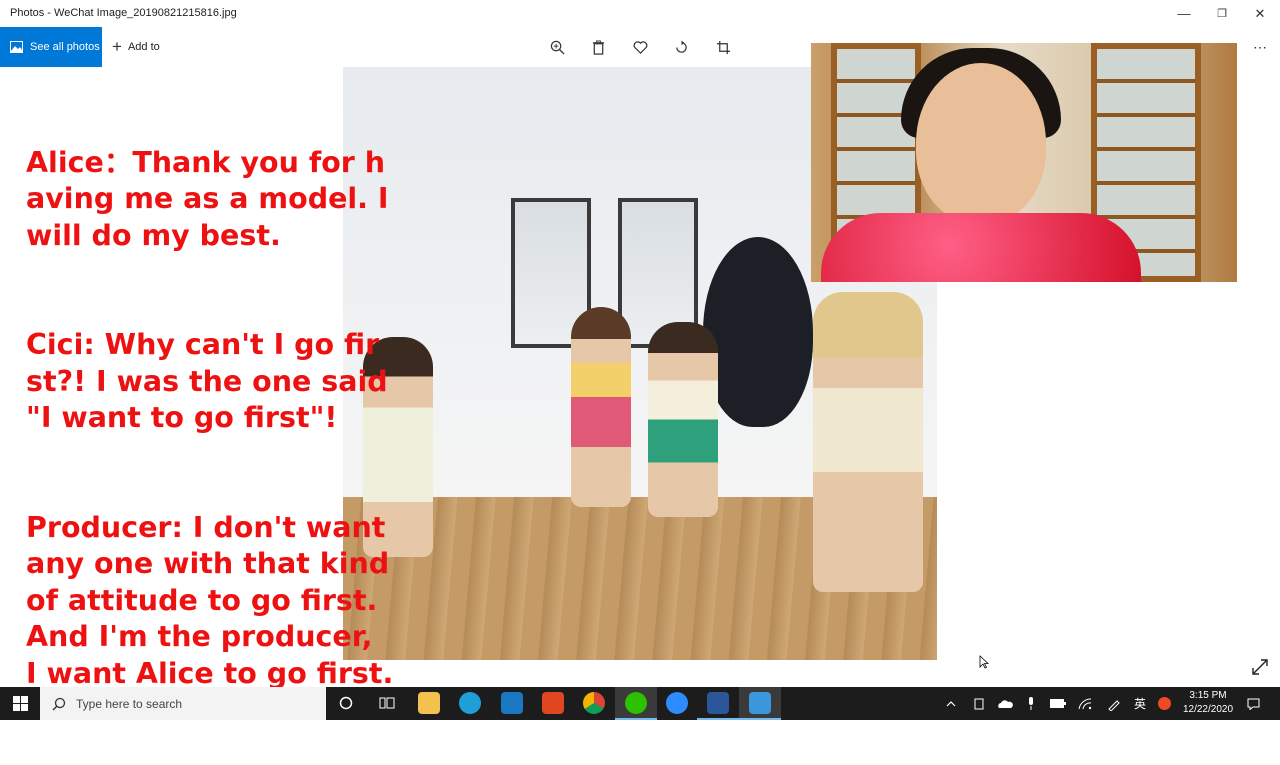 The image size is (1280, 765). Describe the element at coordinates (470, 703) in the screenshot. I see `edge-icon` at that location.